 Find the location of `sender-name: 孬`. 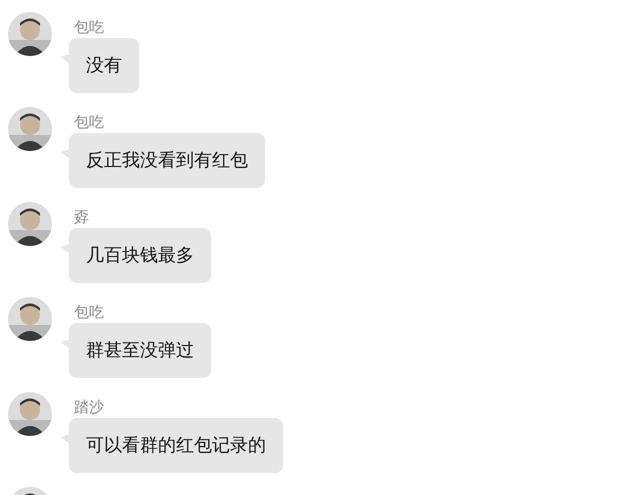

sender-name: 孬 is located at coordinates (81, 217).